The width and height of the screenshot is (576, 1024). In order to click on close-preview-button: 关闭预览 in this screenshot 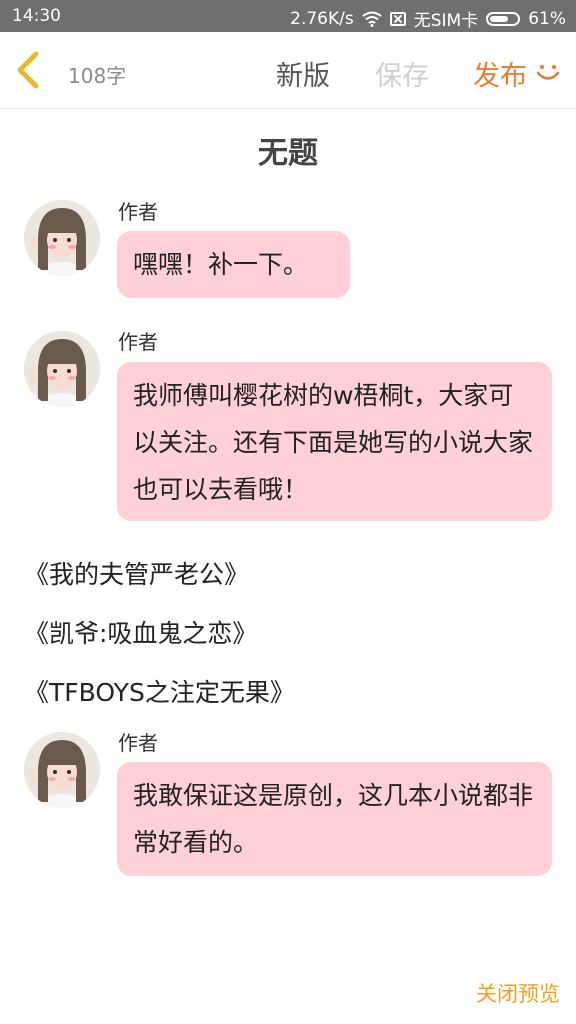, I will do `click(518, 993)`.